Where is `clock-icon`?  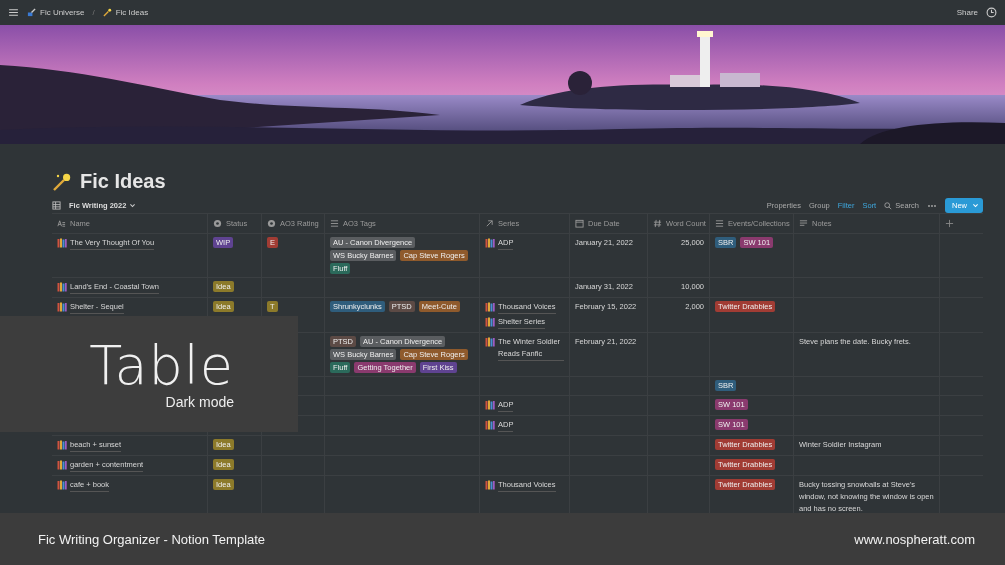
clock-icon is located at coordinates (991, 12).